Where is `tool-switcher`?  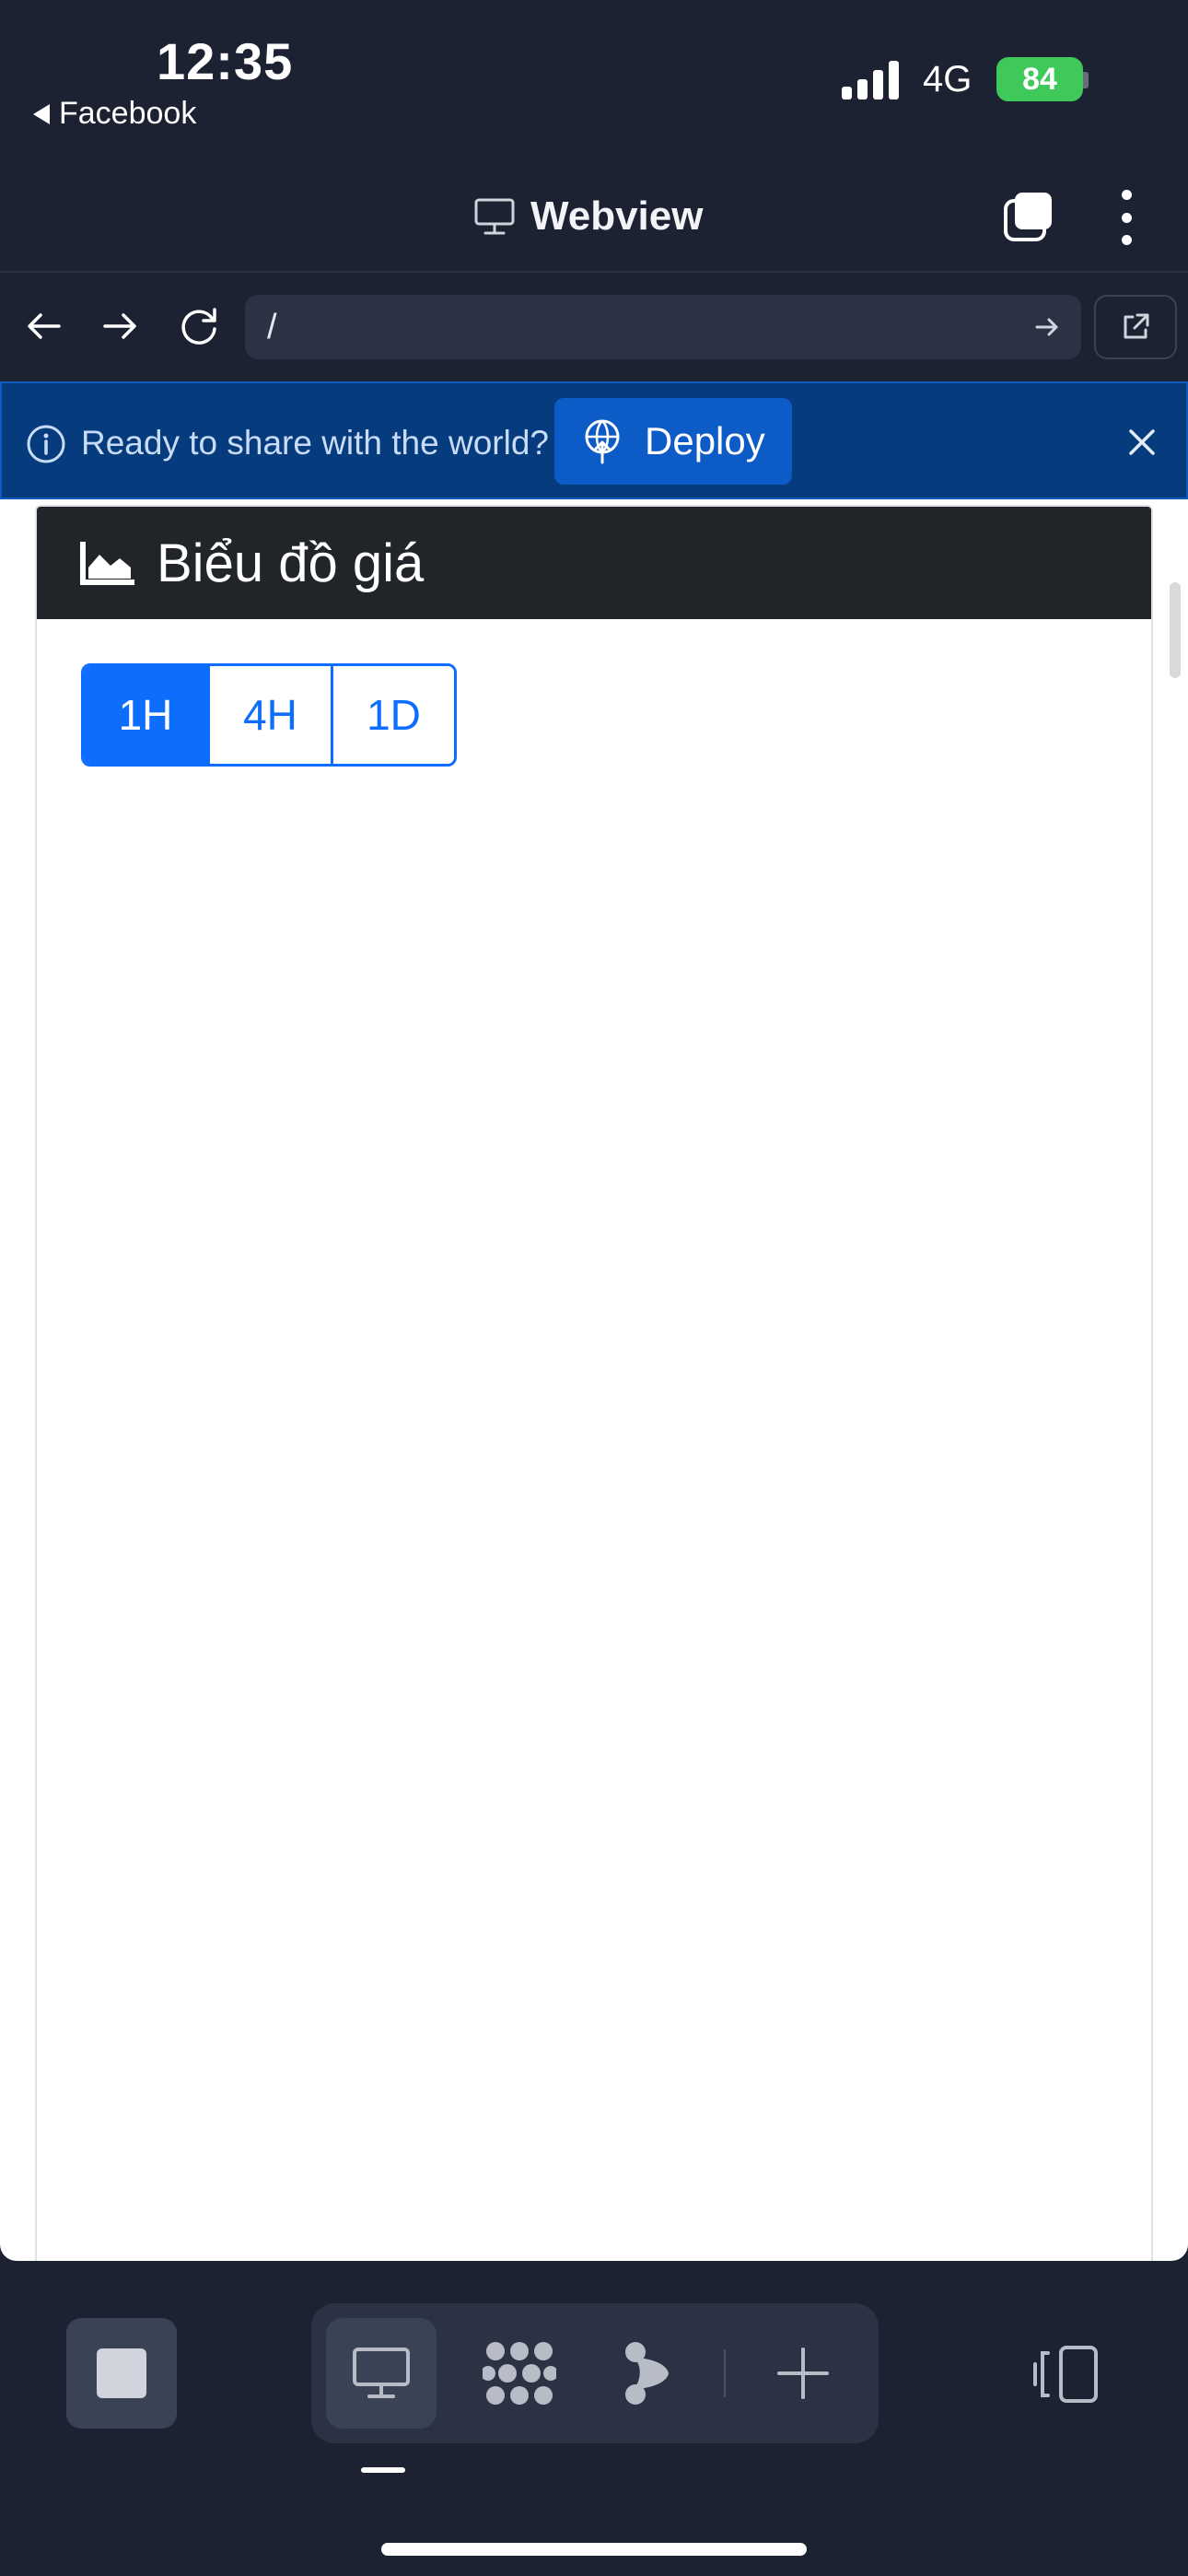 tool-switcher is located at coordinates (595, 2373).